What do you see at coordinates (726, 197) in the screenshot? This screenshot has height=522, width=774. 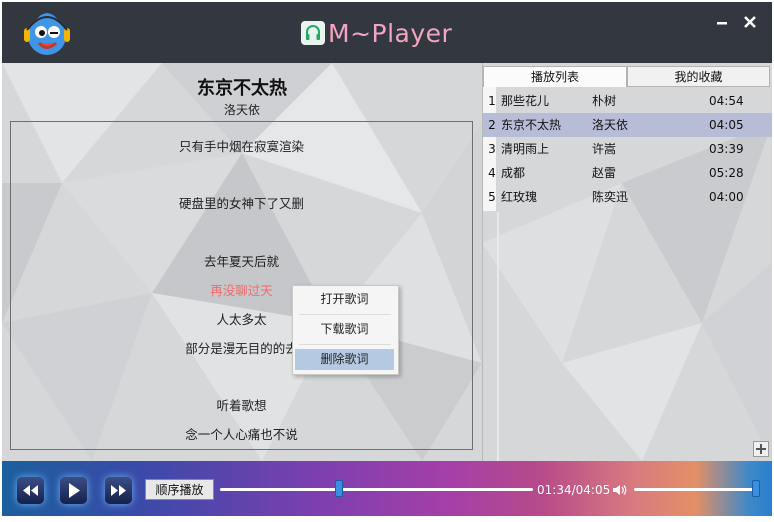 I see `song-duration: 04:00` at bounding box center [726, 197].